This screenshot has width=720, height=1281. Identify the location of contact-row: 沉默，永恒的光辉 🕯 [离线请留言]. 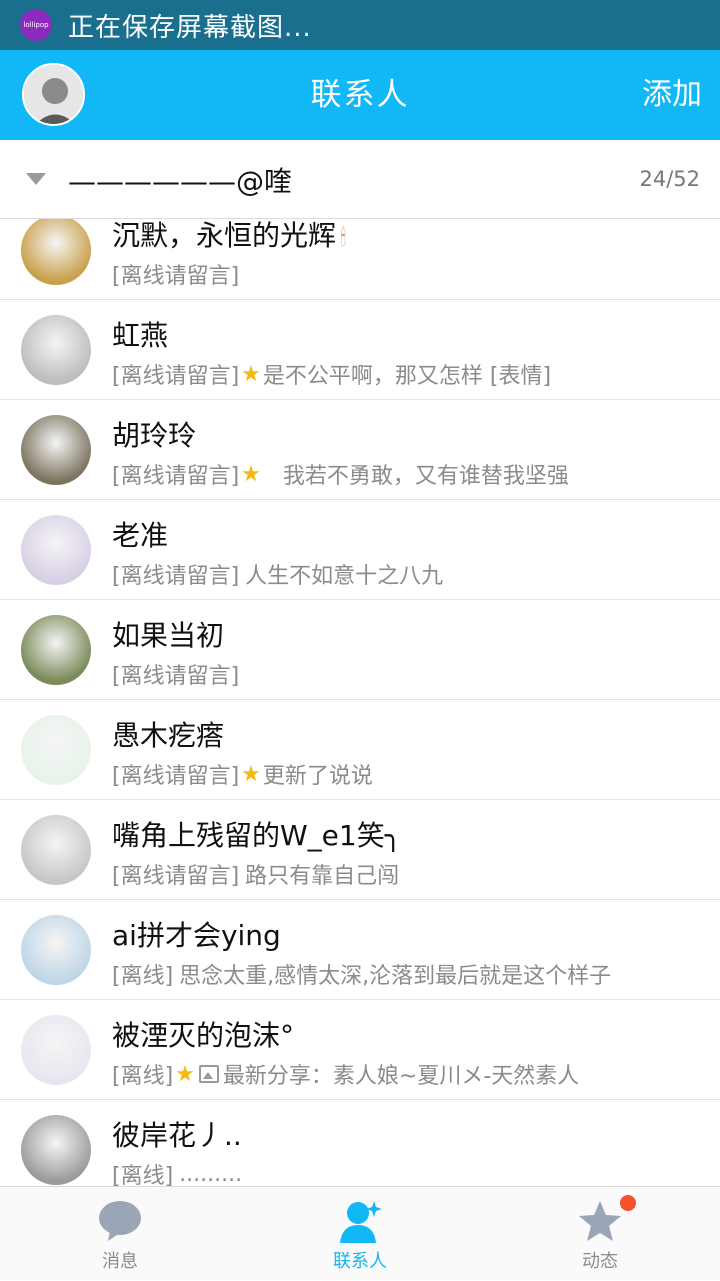
(360, 259).